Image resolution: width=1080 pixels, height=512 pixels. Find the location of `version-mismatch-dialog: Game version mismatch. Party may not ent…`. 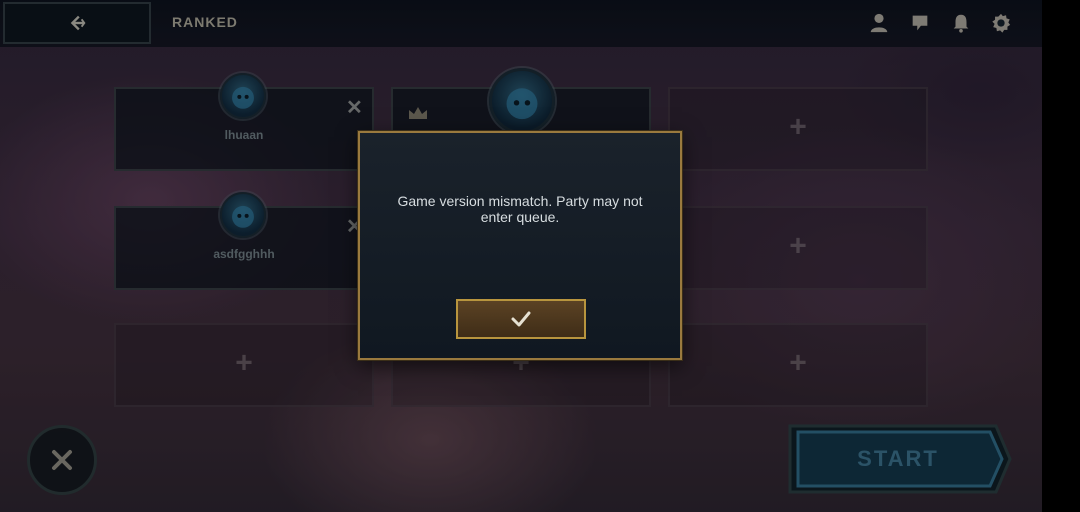

version-mismatch-dialog: Game version mismatch. Party may not ent… is located at coordinates (520, 245).